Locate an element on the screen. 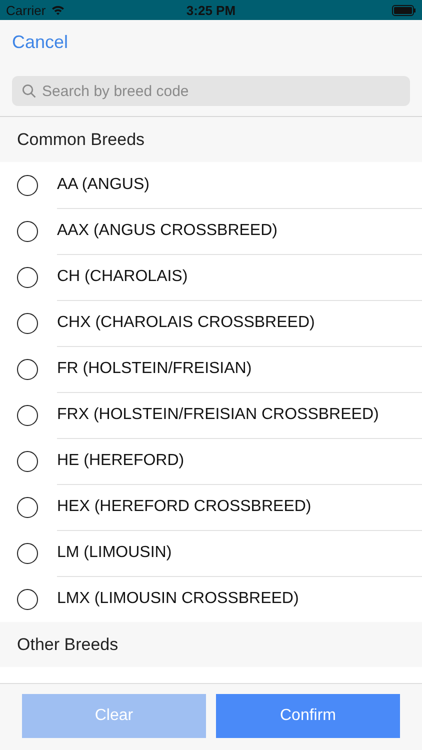 This screenshot has height=750, width=422. breed-label: FRX (HOLSTEIN/FREISIAN CROSSBREED) is located at coordinates (218, 415).